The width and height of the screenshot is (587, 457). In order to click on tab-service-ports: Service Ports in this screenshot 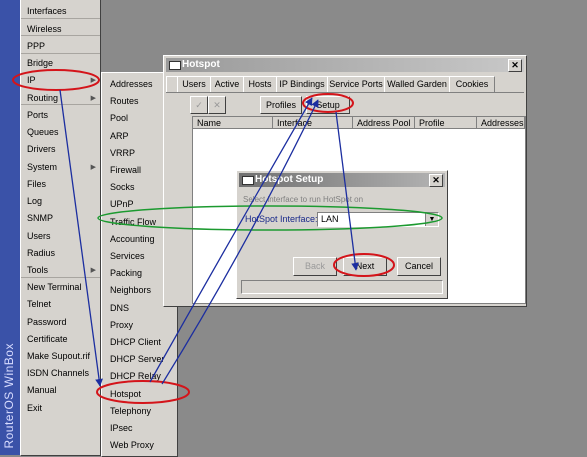, I will do `click(356, 84)`.